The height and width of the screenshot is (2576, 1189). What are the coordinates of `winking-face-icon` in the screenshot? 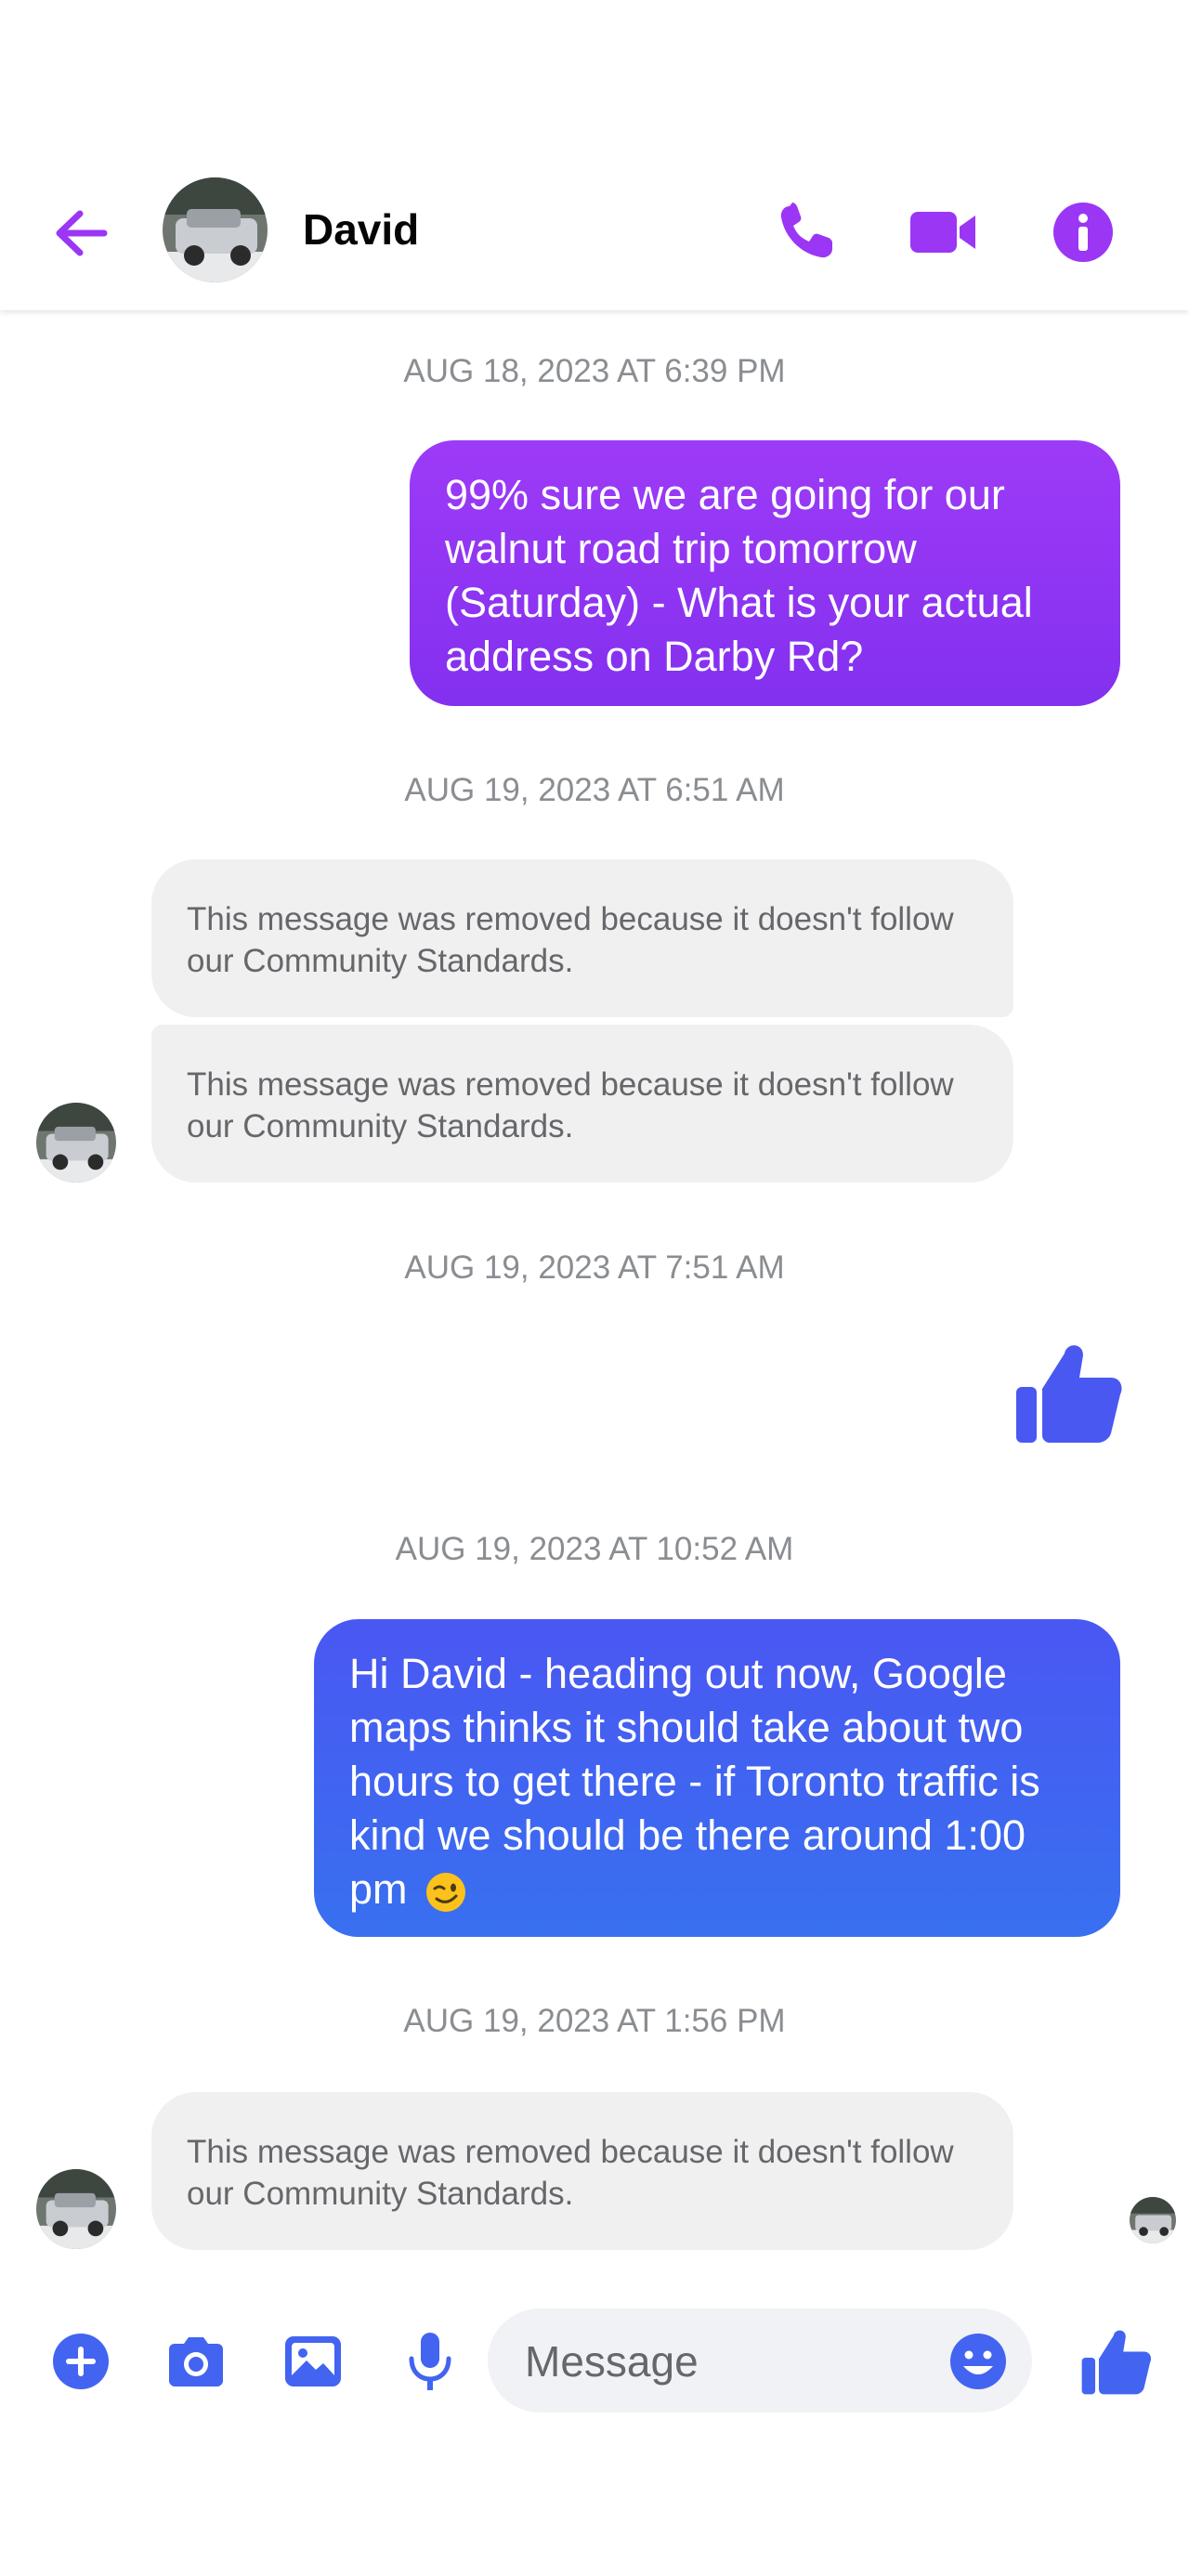 It's located at (446, 1892).